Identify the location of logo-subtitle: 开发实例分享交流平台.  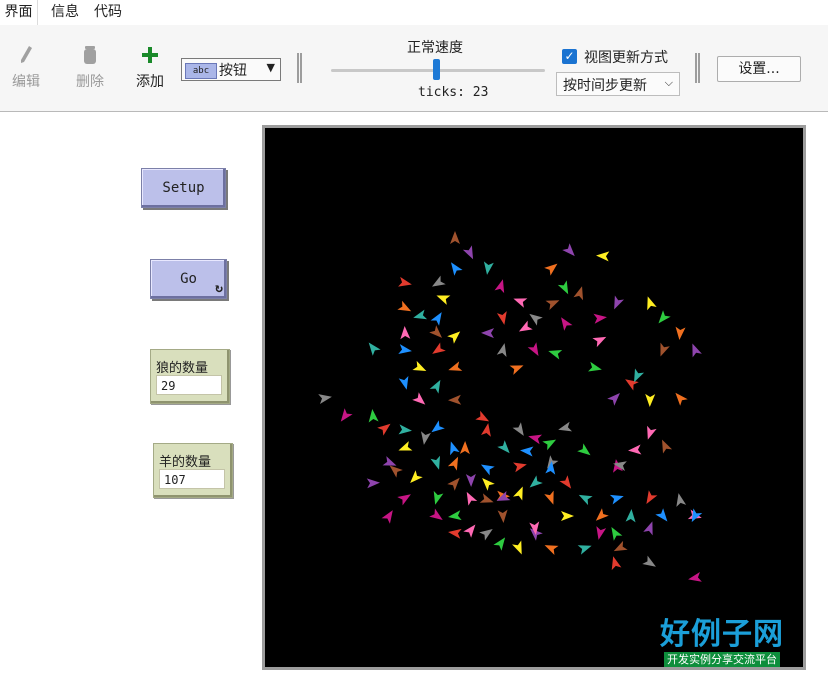
(722, 659).